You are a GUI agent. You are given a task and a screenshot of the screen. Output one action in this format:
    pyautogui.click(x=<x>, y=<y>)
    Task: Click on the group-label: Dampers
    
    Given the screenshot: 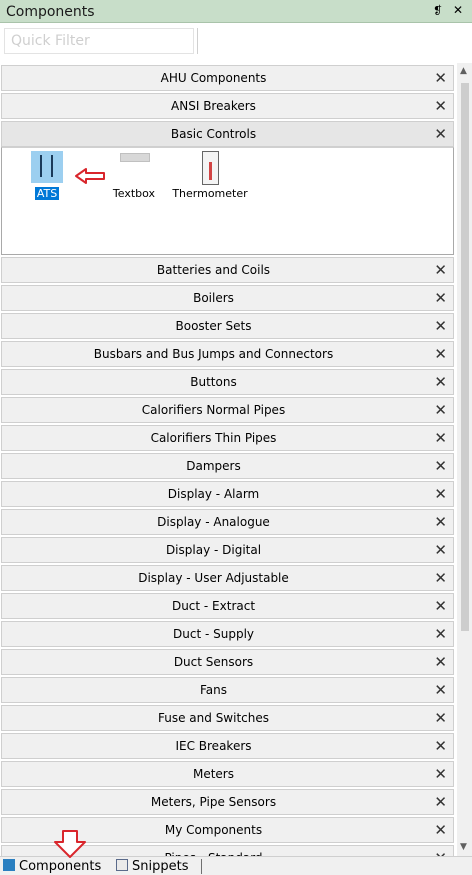 What is the action you would take?
    pyautogui.click(x=213, y=466)
    